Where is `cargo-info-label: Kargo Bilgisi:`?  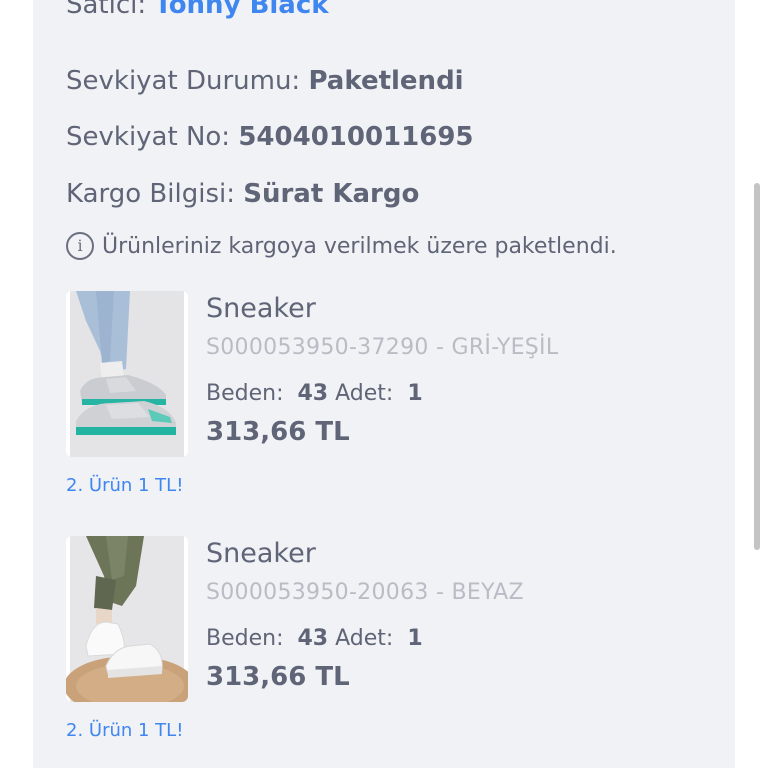 cargo-info-label: Kargo Bilgisi: is located at coordinates (150, 194).